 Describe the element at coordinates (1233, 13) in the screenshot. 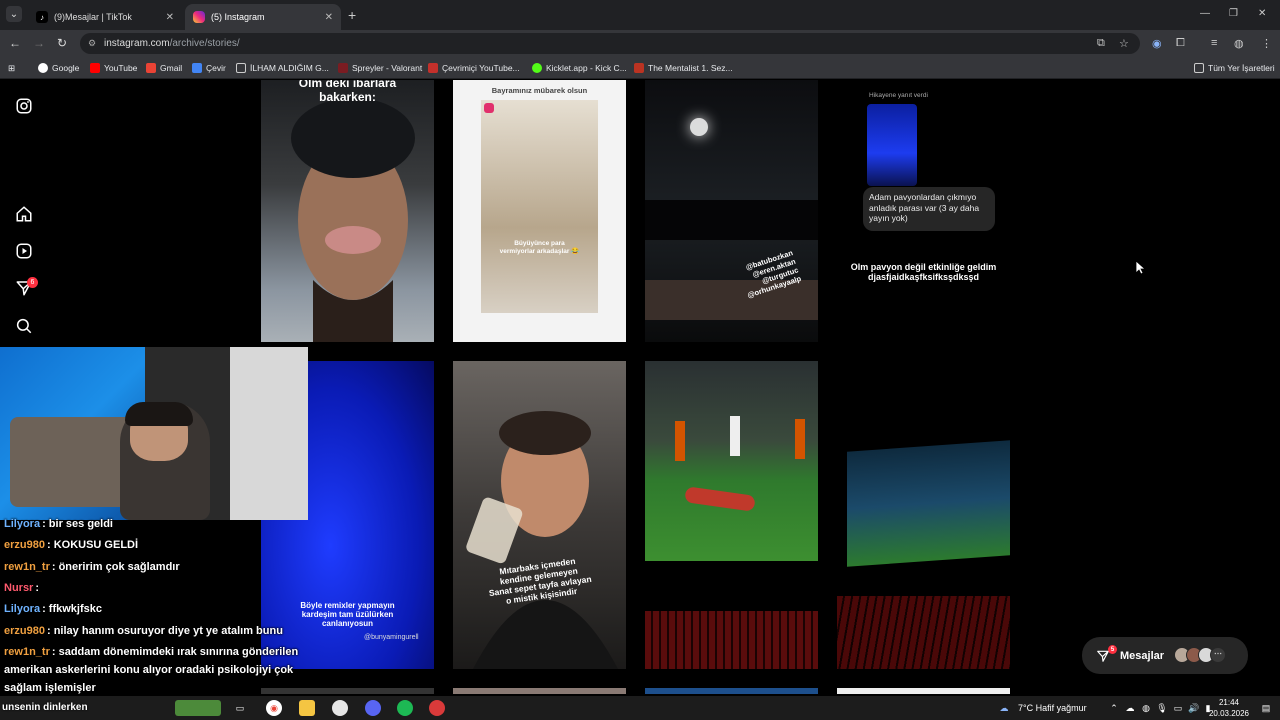

I see `restore-button: ❐` at that location.